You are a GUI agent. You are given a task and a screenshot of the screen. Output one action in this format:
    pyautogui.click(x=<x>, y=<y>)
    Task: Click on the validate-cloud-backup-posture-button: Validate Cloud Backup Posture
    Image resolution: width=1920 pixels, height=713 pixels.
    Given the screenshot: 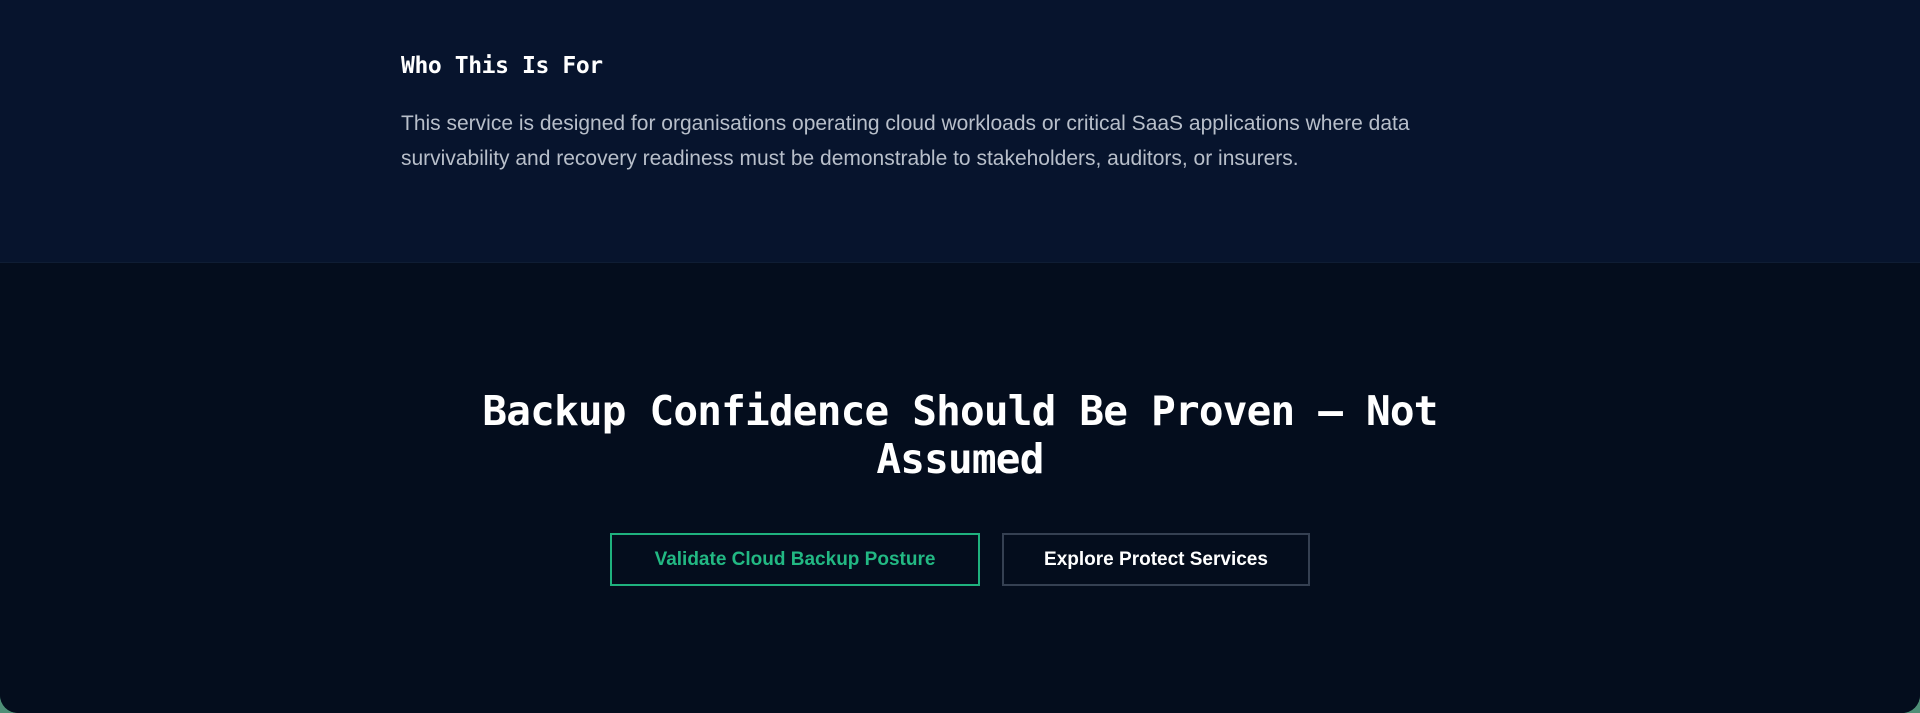 What is the action you would take?
    pyautogui.click(x=795, y=559)
    